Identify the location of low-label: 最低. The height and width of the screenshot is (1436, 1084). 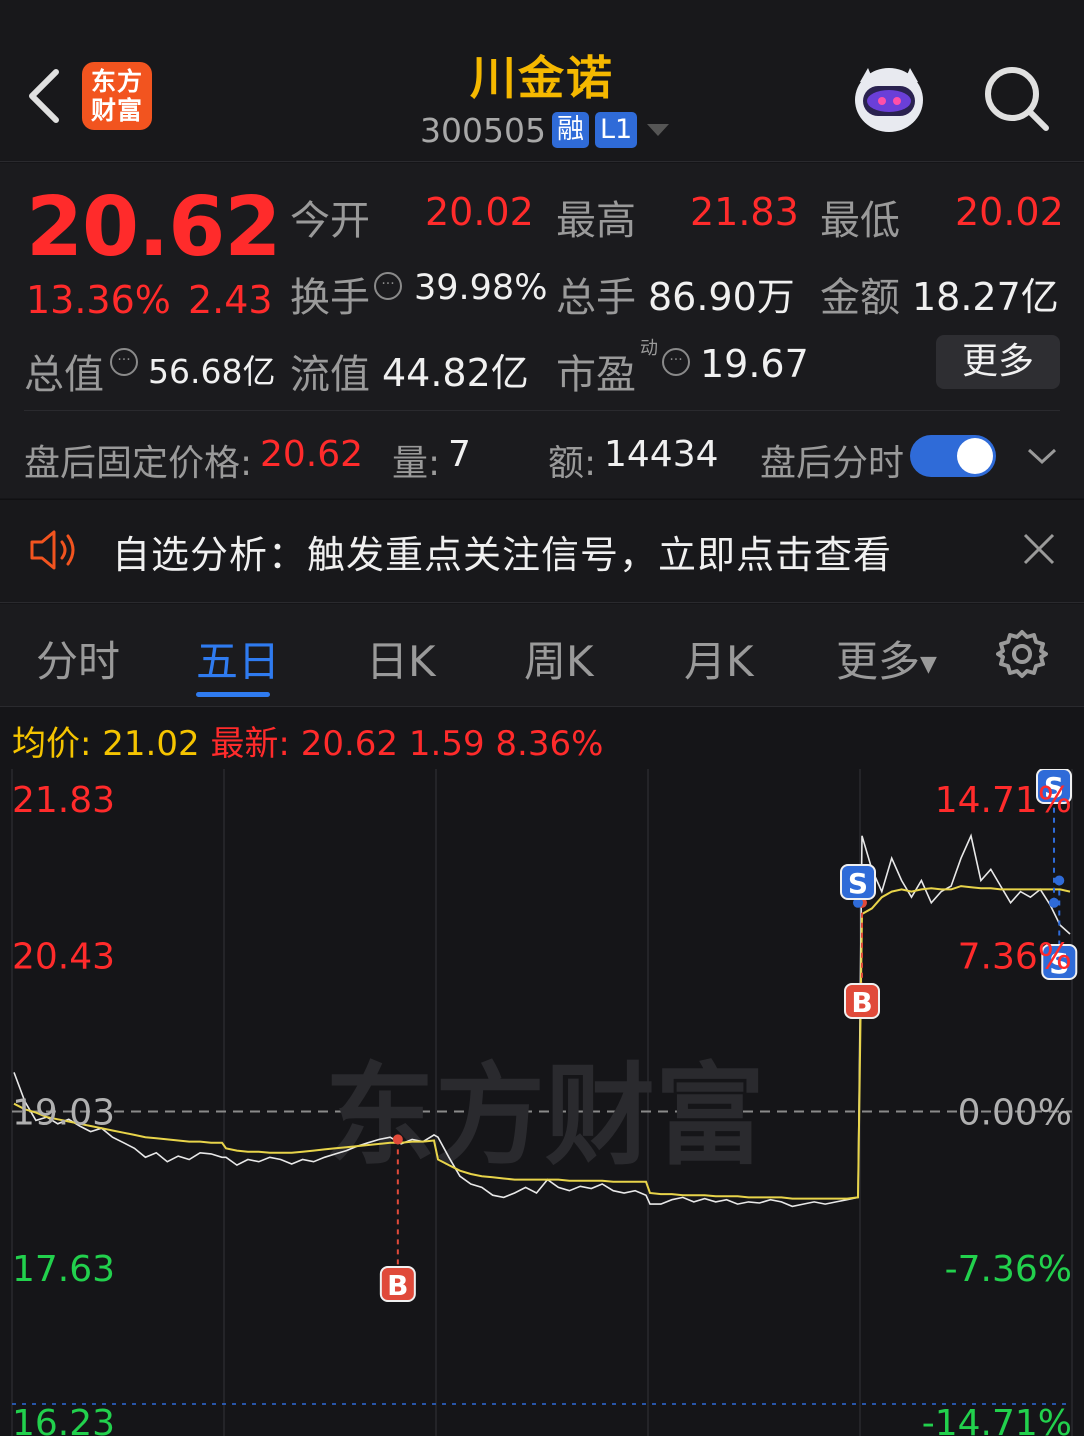
(860, 221).